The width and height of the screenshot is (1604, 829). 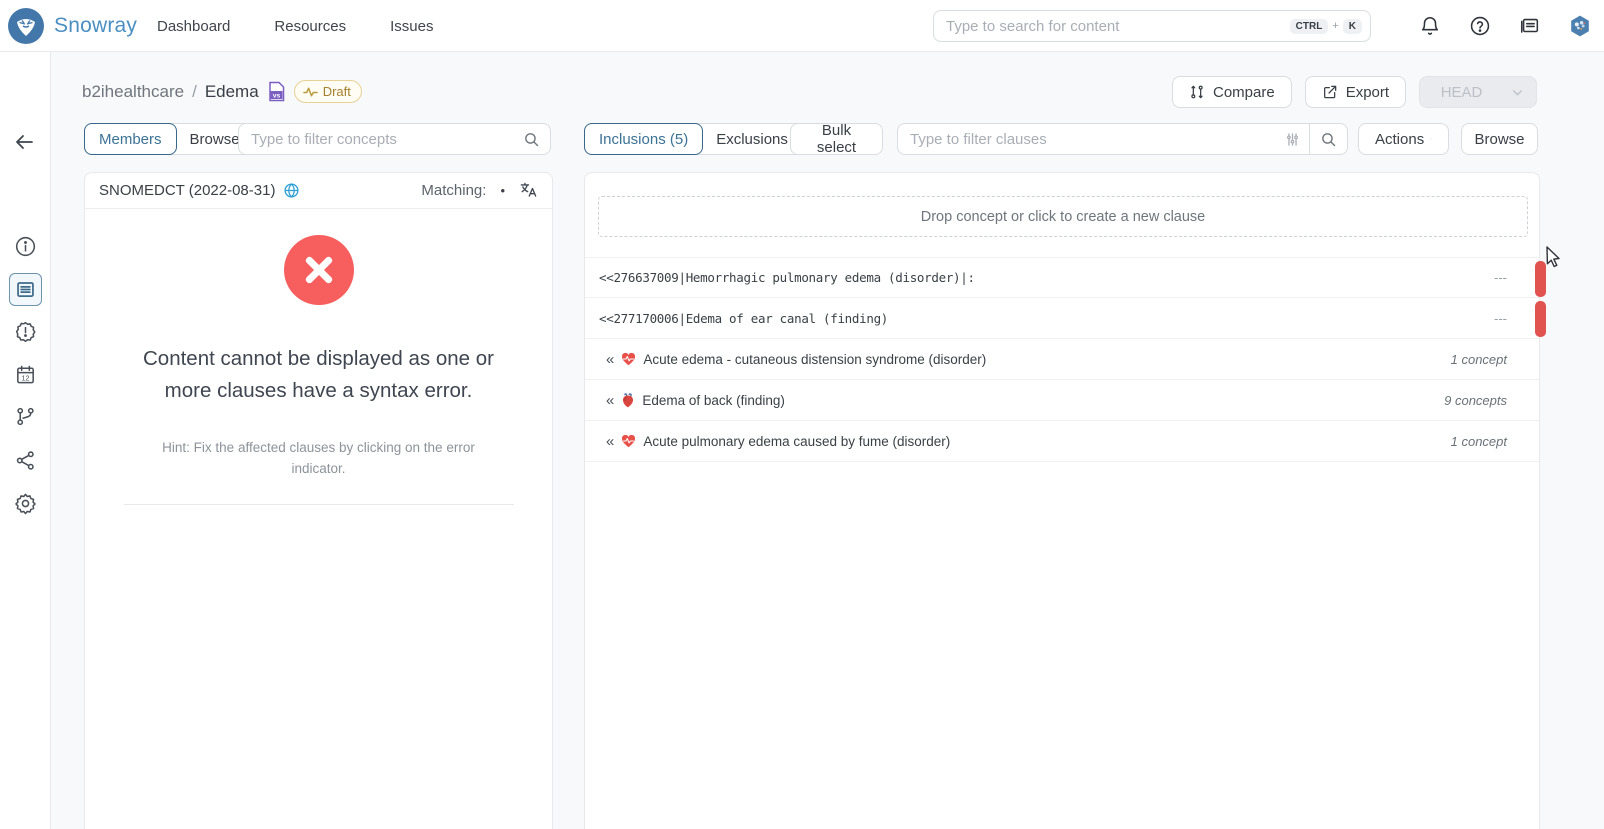 What do you see at coordinates (1118, 26) in the screenshot?
I see `global-search-input` at bounding box center [1118, 26].